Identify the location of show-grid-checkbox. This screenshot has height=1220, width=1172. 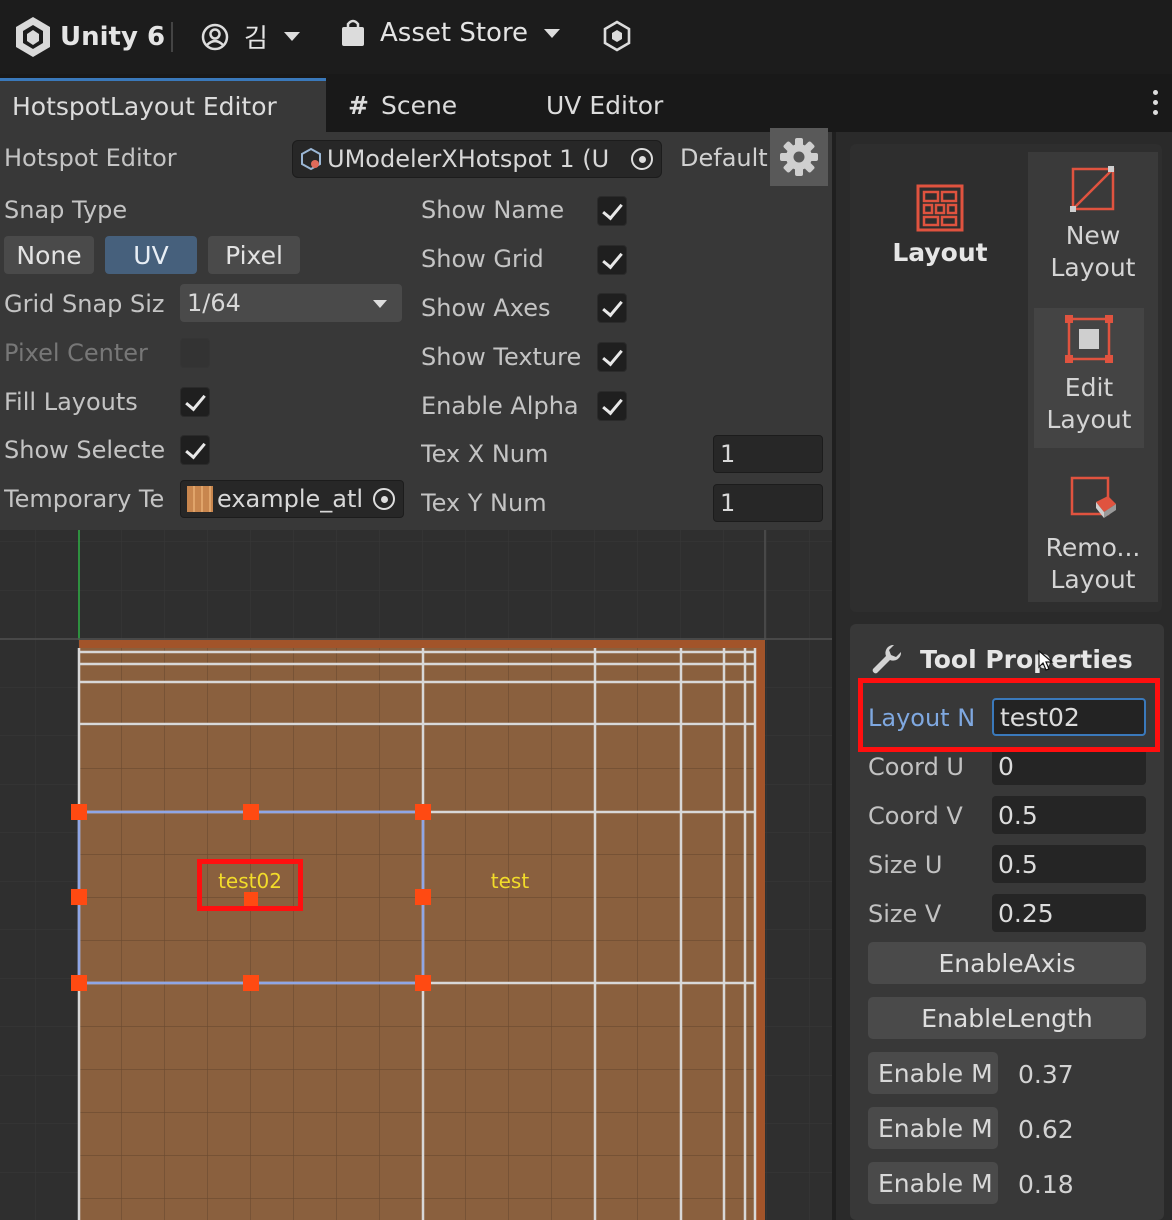
(612, 260).